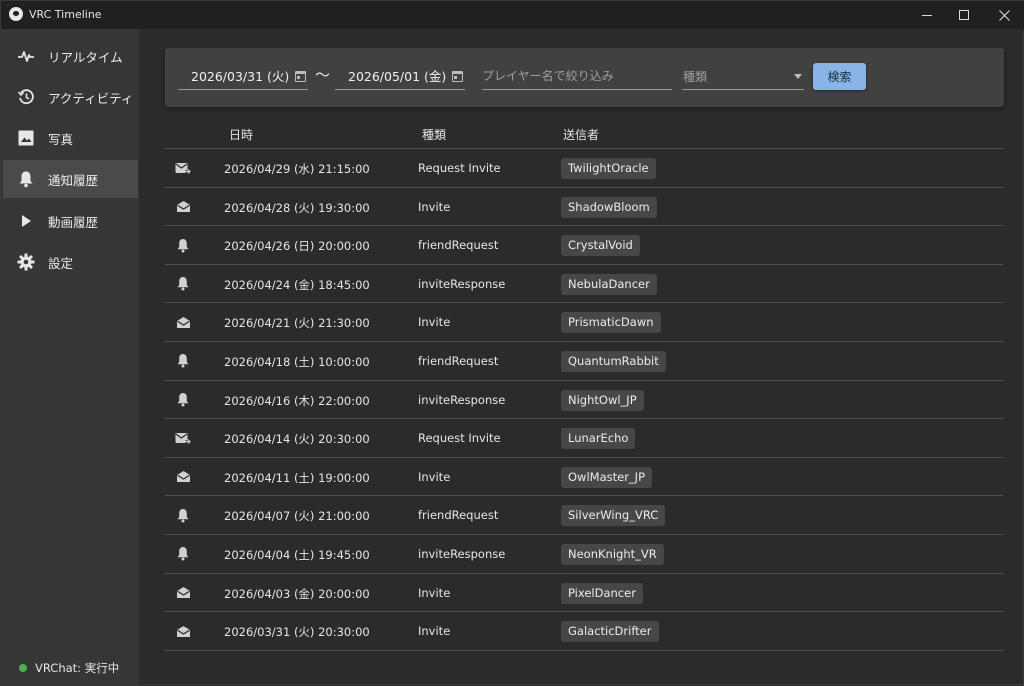  What do you see at coordinates (297, 439) in the screenshot?
I see `row-datetime: 2026/04/14 (火) 20:30:00` at bounding box center [297, 439].